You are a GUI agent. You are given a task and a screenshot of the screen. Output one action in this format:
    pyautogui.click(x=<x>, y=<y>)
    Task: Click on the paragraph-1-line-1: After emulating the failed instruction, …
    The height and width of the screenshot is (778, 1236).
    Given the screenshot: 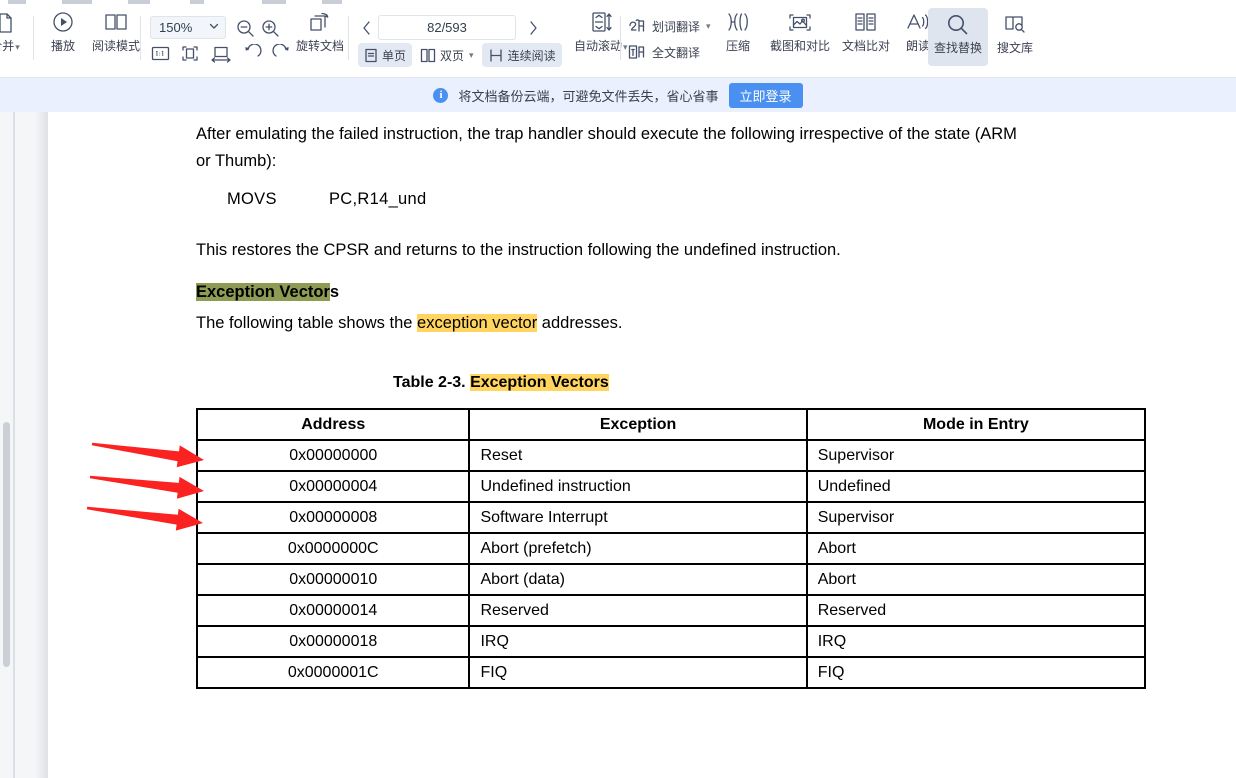 What is the action you would take?
    pyautogui.click(x=606, y=134)
    